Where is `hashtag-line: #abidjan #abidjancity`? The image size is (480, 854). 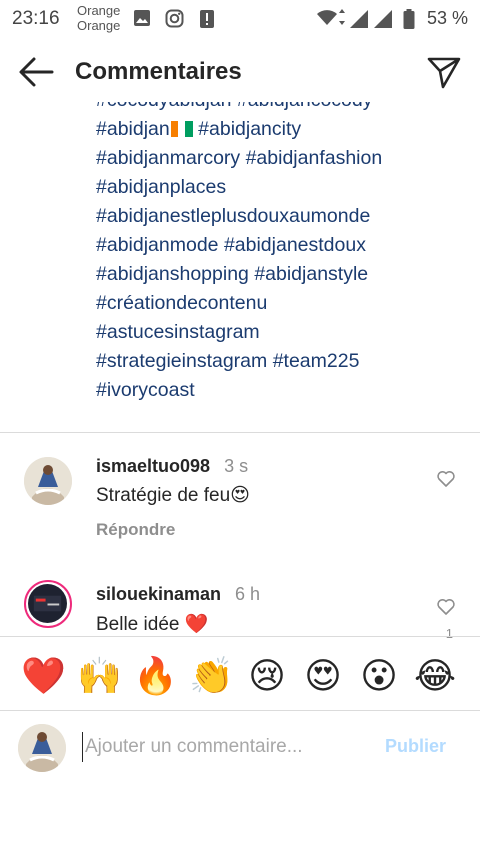 hashtag-line: #abidjan #abidjancity is located at coordinates (281, 129).